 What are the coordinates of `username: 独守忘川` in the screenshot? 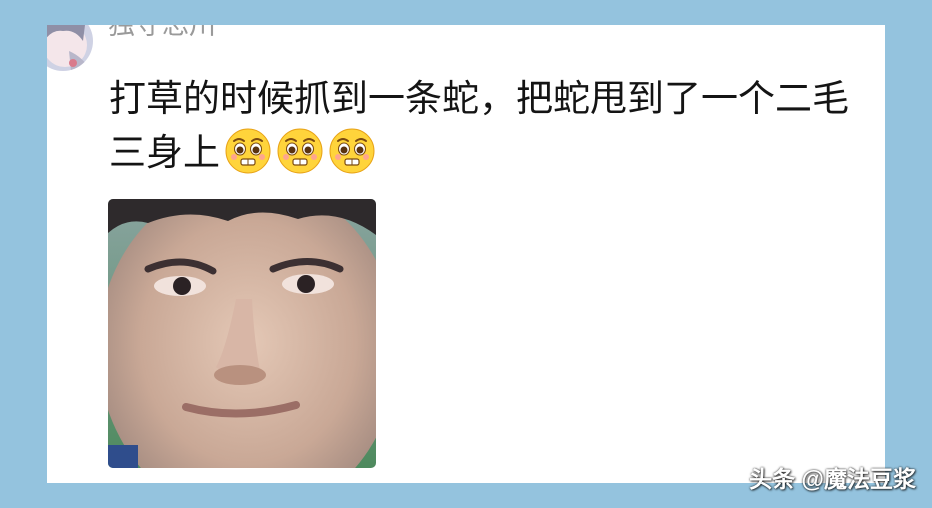 It's located at (162, 33).